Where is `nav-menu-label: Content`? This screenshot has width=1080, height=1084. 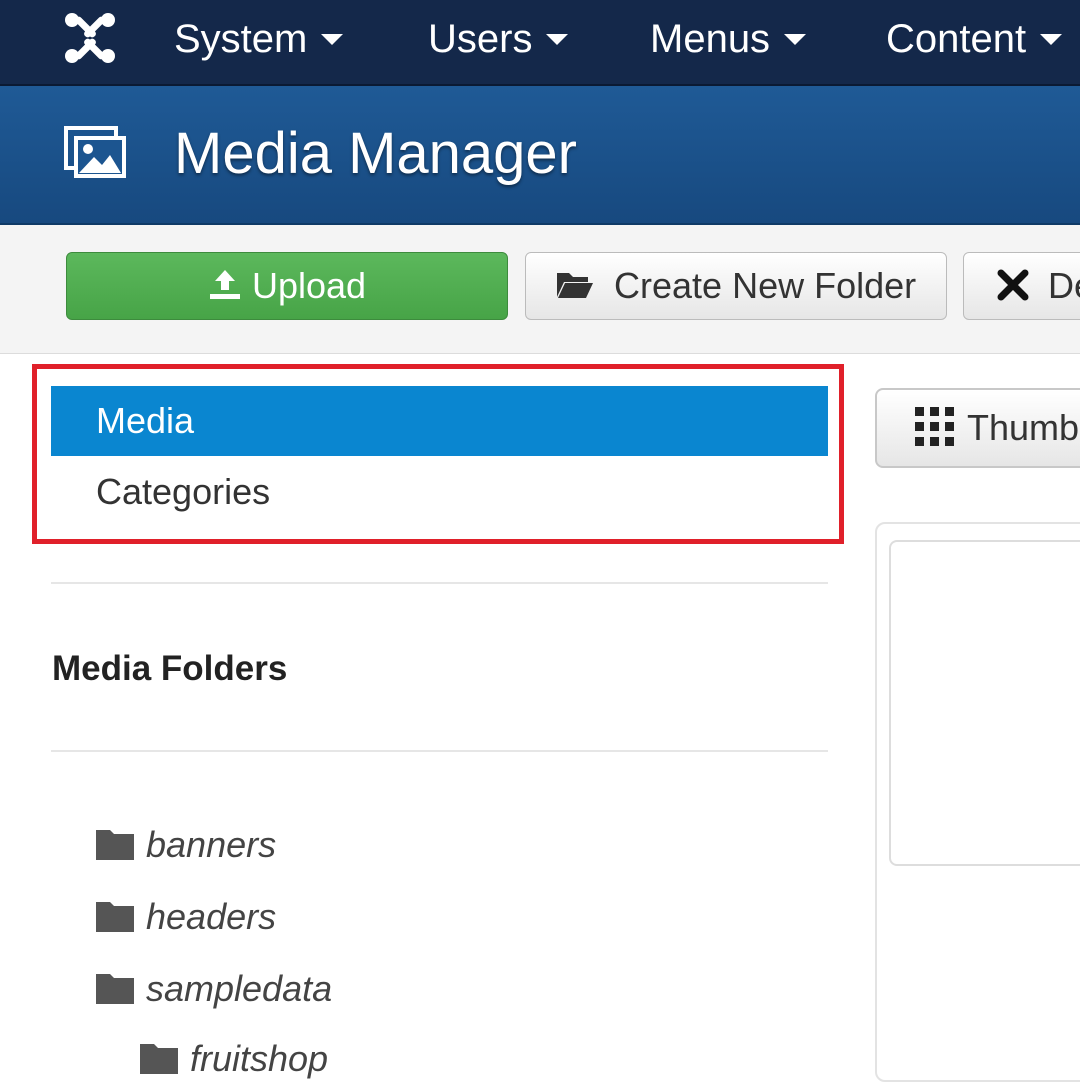
nav-menu-label: Content is located at coordinates (956, 39).